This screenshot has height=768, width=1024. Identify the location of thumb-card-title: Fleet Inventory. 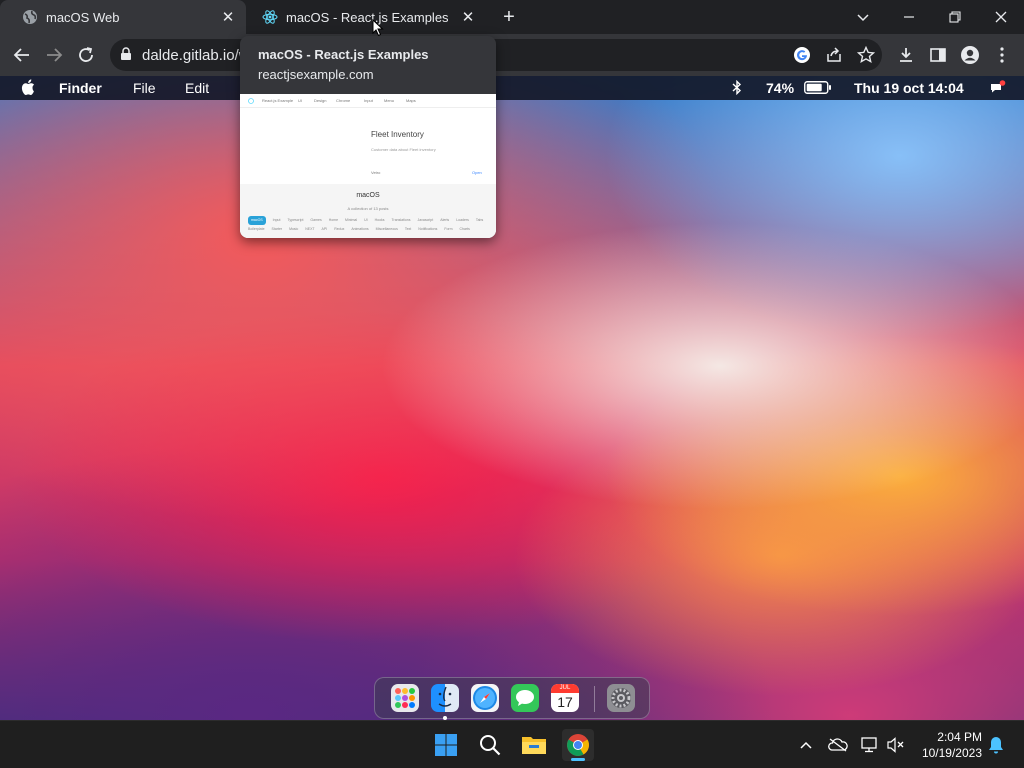
(397, 134).